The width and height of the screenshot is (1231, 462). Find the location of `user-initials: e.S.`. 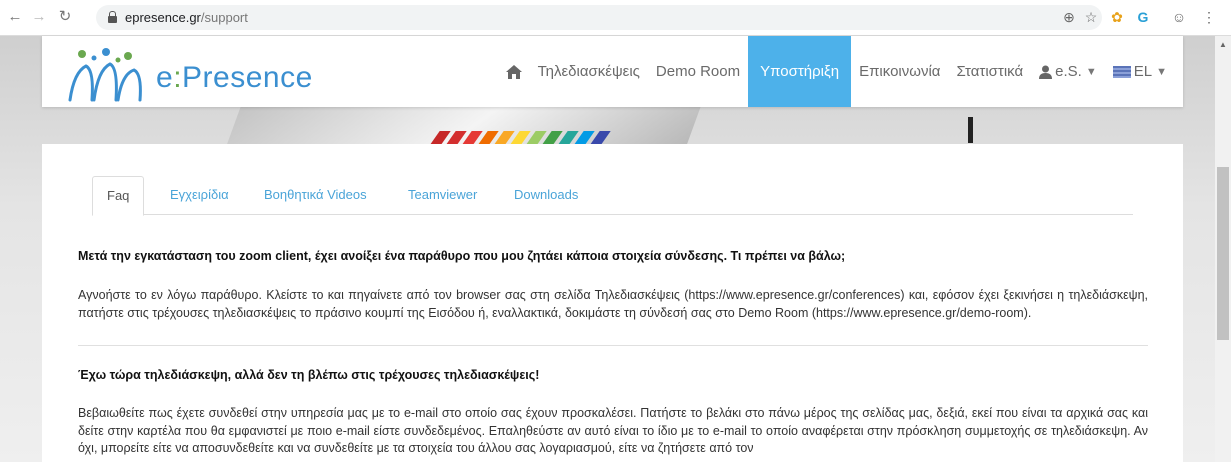

user-initials: e.S. is located at coordinates (1068, 71).